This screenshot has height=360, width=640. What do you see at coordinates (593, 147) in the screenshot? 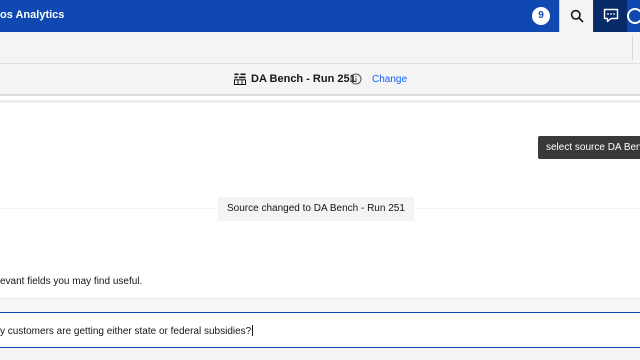
I see `tooltip-text: select source DA Bench` at bounding box center [593, 147].